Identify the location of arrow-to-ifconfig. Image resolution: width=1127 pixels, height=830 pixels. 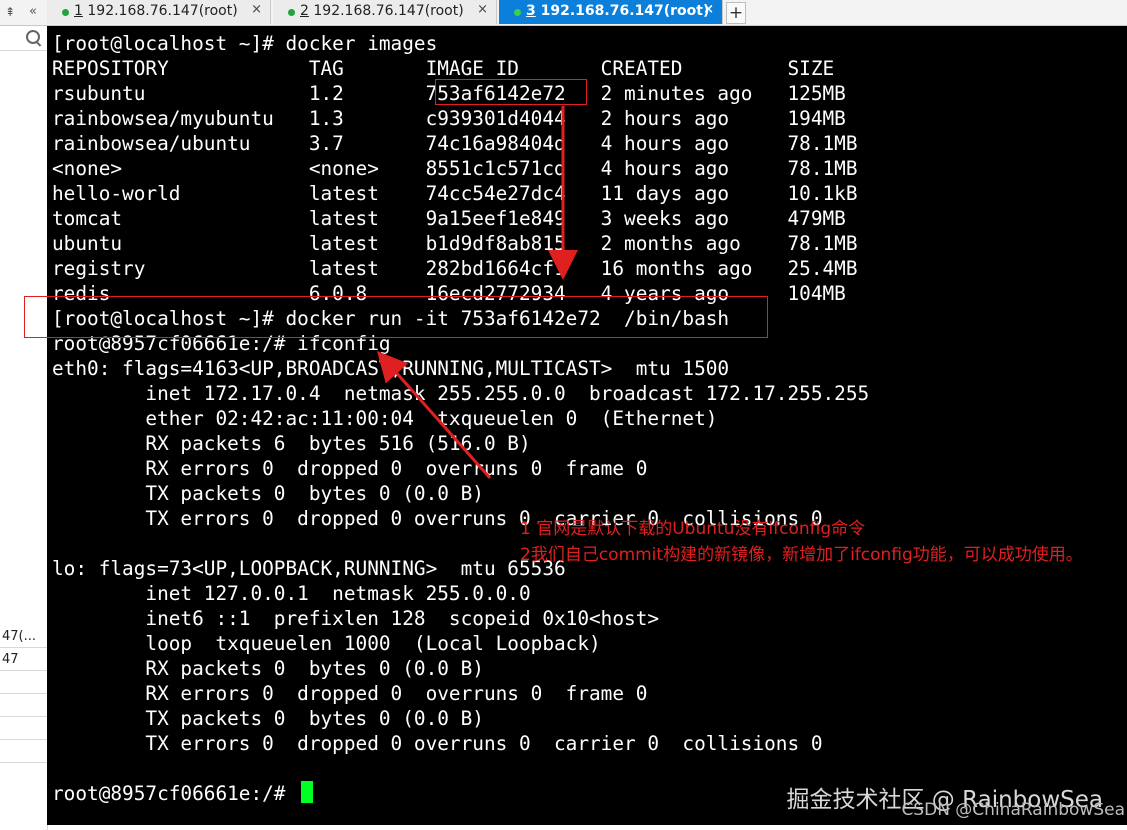
(434, 415).